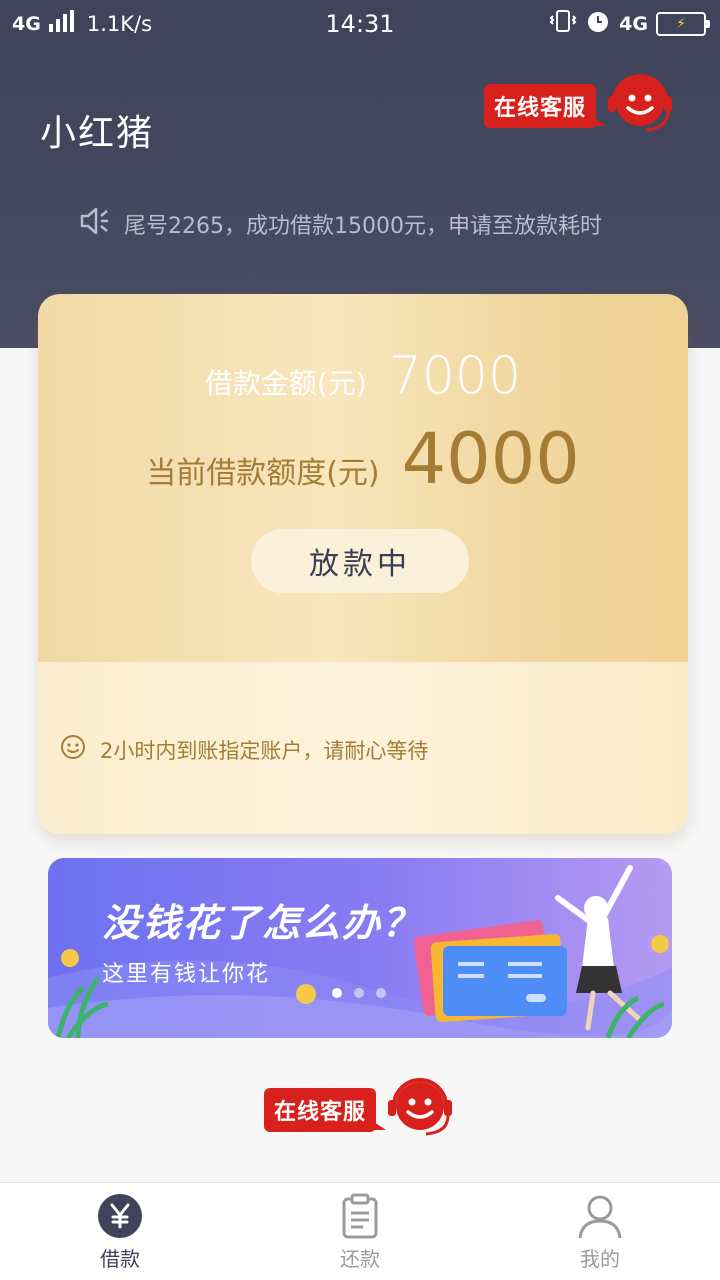 The height and width of the screenshot is (1280, 720). Describe the element at coordinates (120, 1259) in the screenshot. I see `nav-label-loan: 借款` at that location.